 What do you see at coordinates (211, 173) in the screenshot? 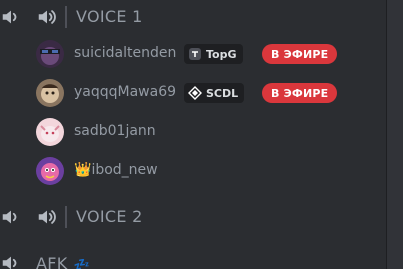
I see `voice-user-row: 👑ibod_new` at bounding box center [211, 173].